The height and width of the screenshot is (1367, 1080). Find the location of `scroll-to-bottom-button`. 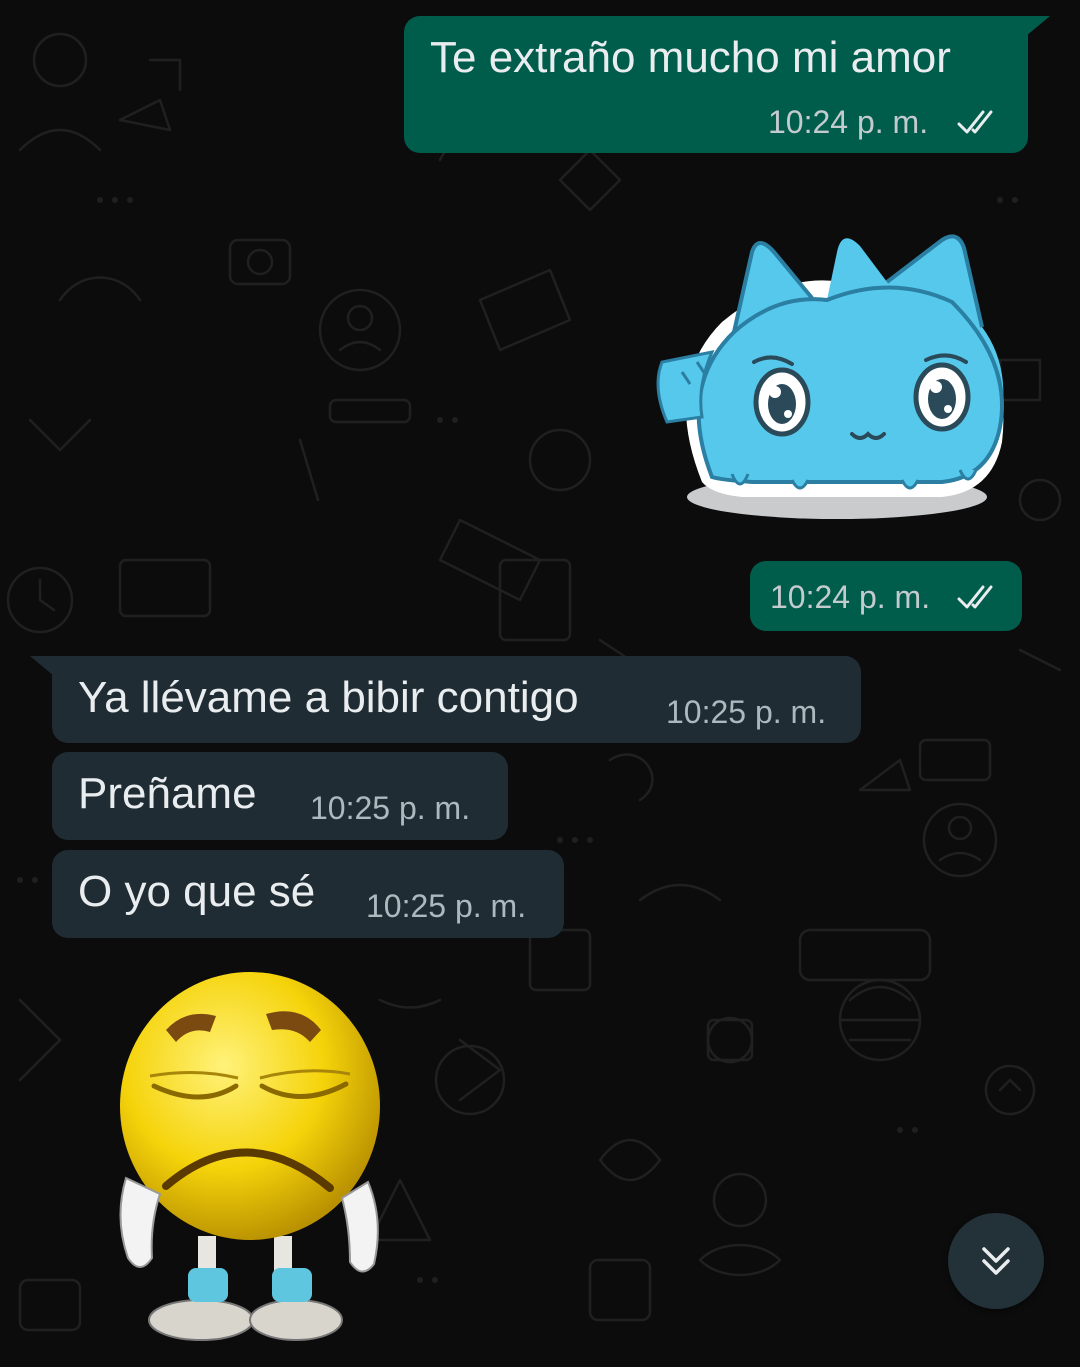

scroll-to-bottom-button is located at coordinates (996, 1261).